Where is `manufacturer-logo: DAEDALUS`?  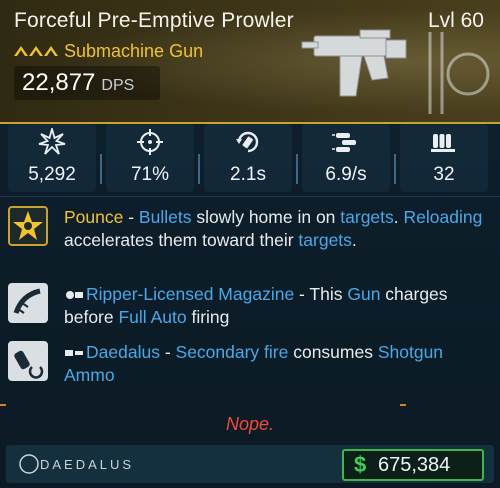
manufacturer-logo: DAEDALUS is located at coordinates (76, 464).